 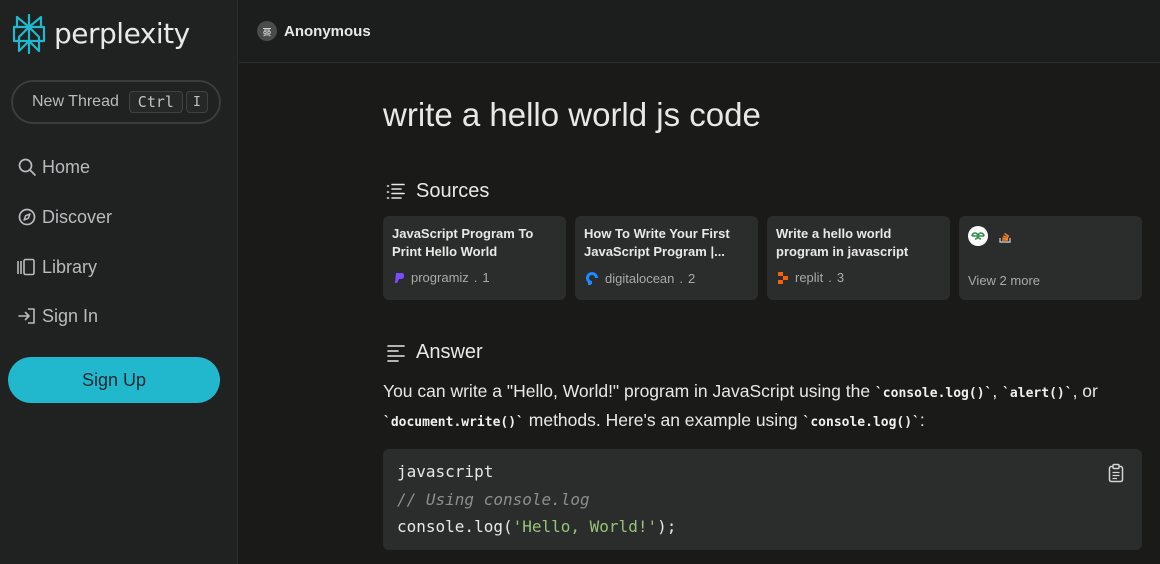 What do you see at coordinates (29, 34) in the screenshot?
I see `perplexity-logo-icon` at bounding box center [29, 34].